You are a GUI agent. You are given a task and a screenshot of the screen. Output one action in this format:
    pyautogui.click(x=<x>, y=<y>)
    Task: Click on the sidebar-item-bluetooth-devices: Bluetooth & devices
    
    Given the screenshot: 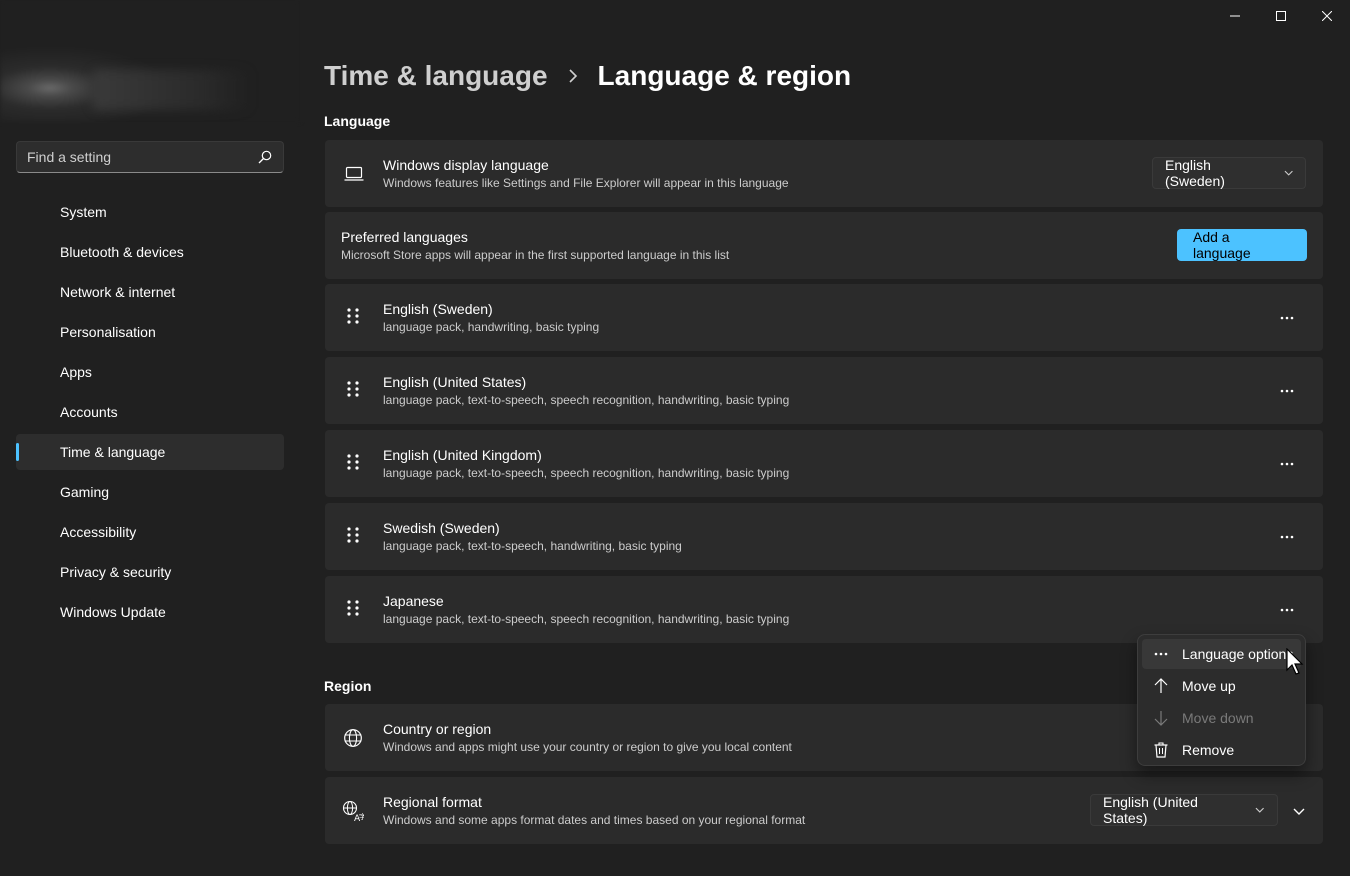 What is the action you would take?
    pyautogui.click(x=150, y=252)
    